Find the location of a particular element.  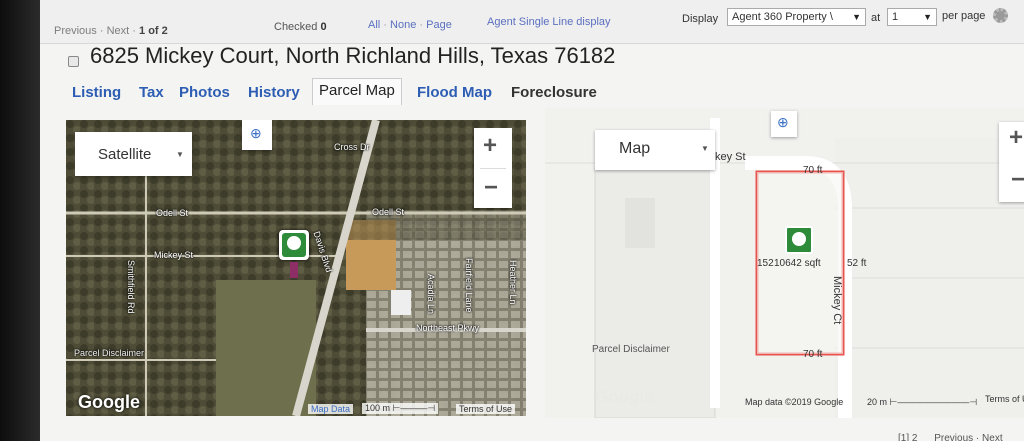

page-count: 1 of 2 is located at coordinates (153, 31).